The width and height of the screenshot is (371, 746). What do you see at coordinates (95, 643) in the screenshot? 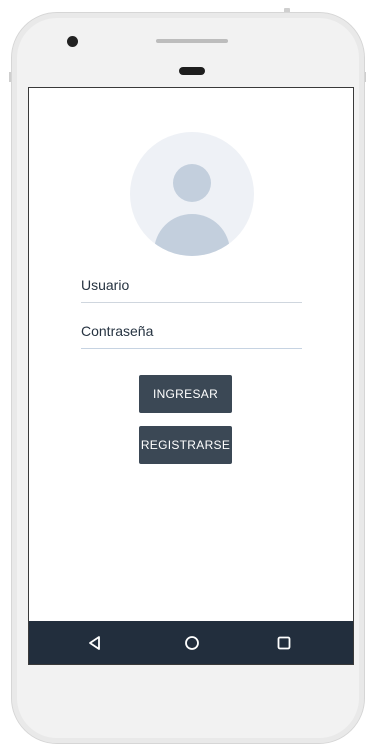
I see `back-triangle-icon` at bounding box center [95, 643].